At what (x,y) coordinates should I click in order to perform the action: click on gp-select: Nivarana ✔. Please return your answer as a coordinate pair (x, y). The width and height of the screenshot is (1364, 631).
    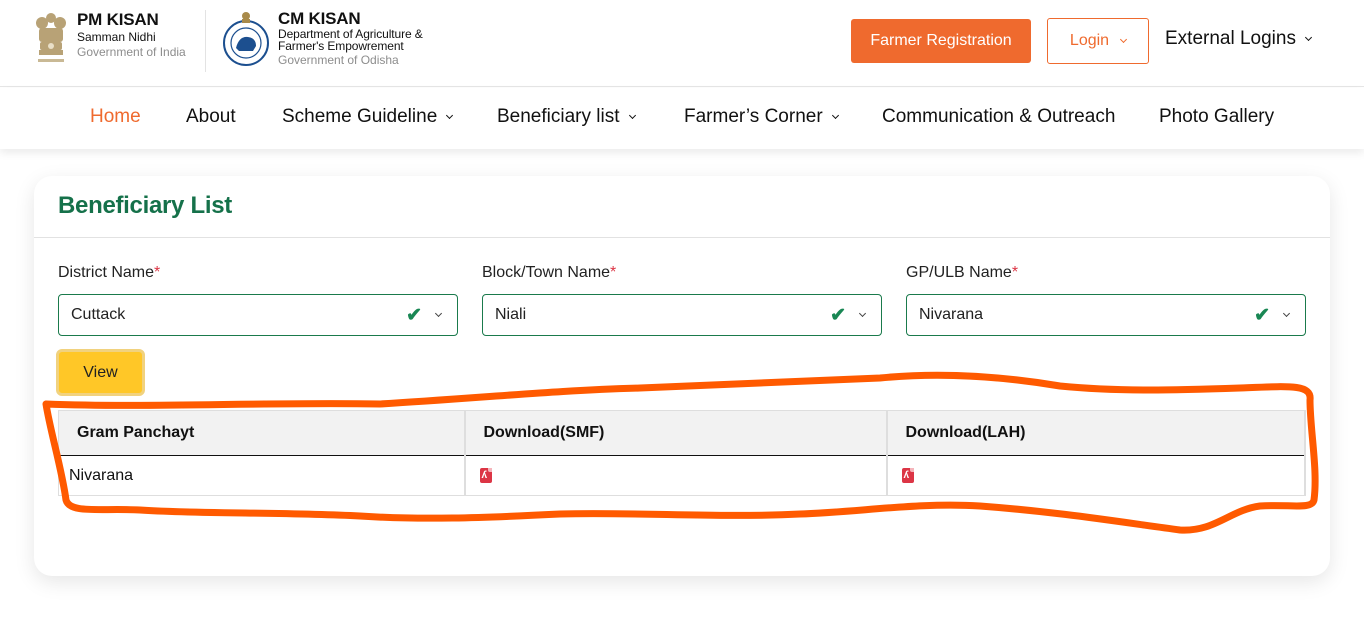
    Looking at the image, I should click on (1106, 315).